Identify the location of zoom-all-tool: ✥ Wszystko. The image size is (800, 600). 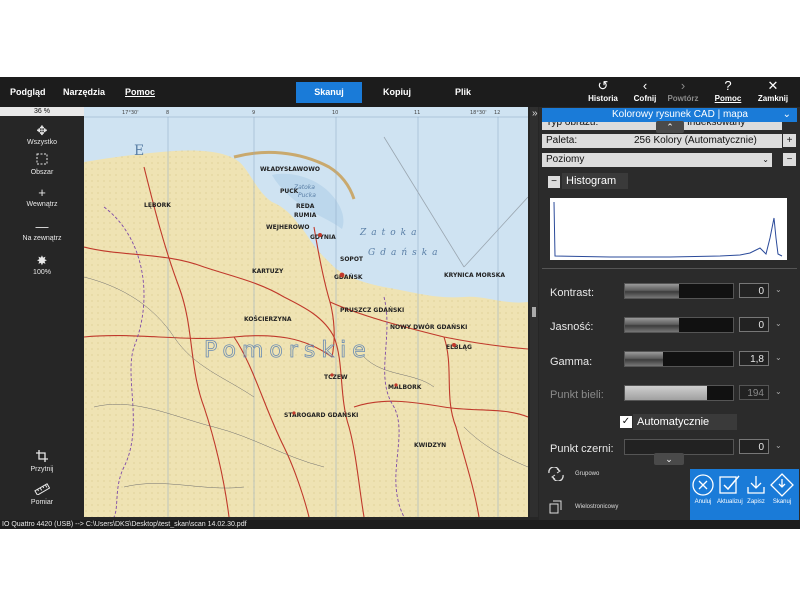
(42, 134).